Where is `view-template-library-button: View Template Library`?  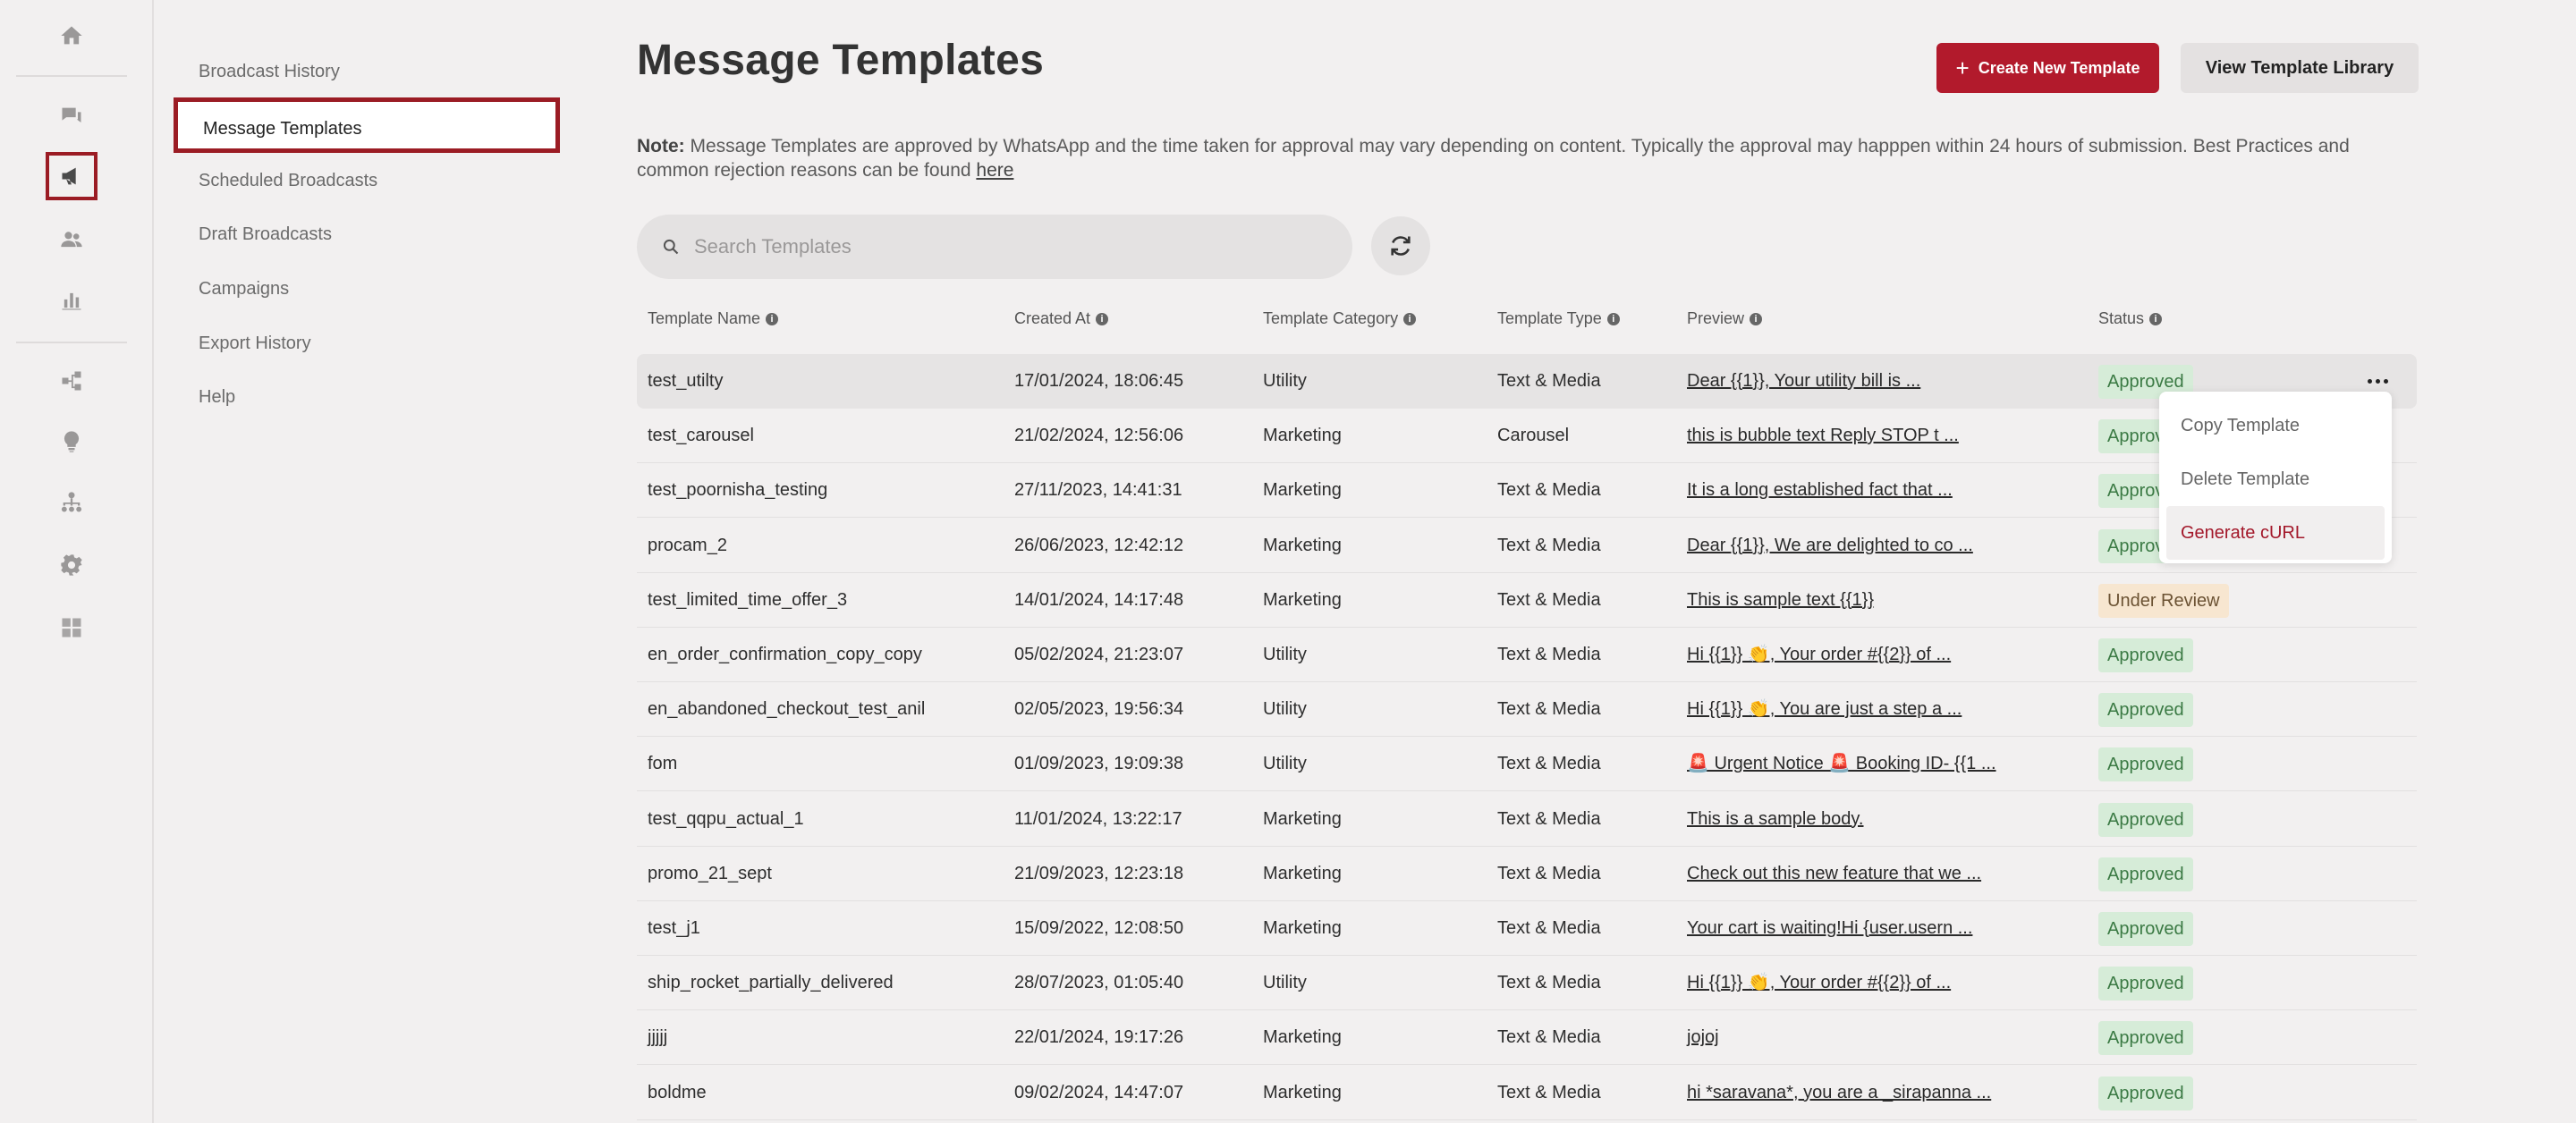
view-template-library-button: View Template Library is located at coordinates (2300, 68).